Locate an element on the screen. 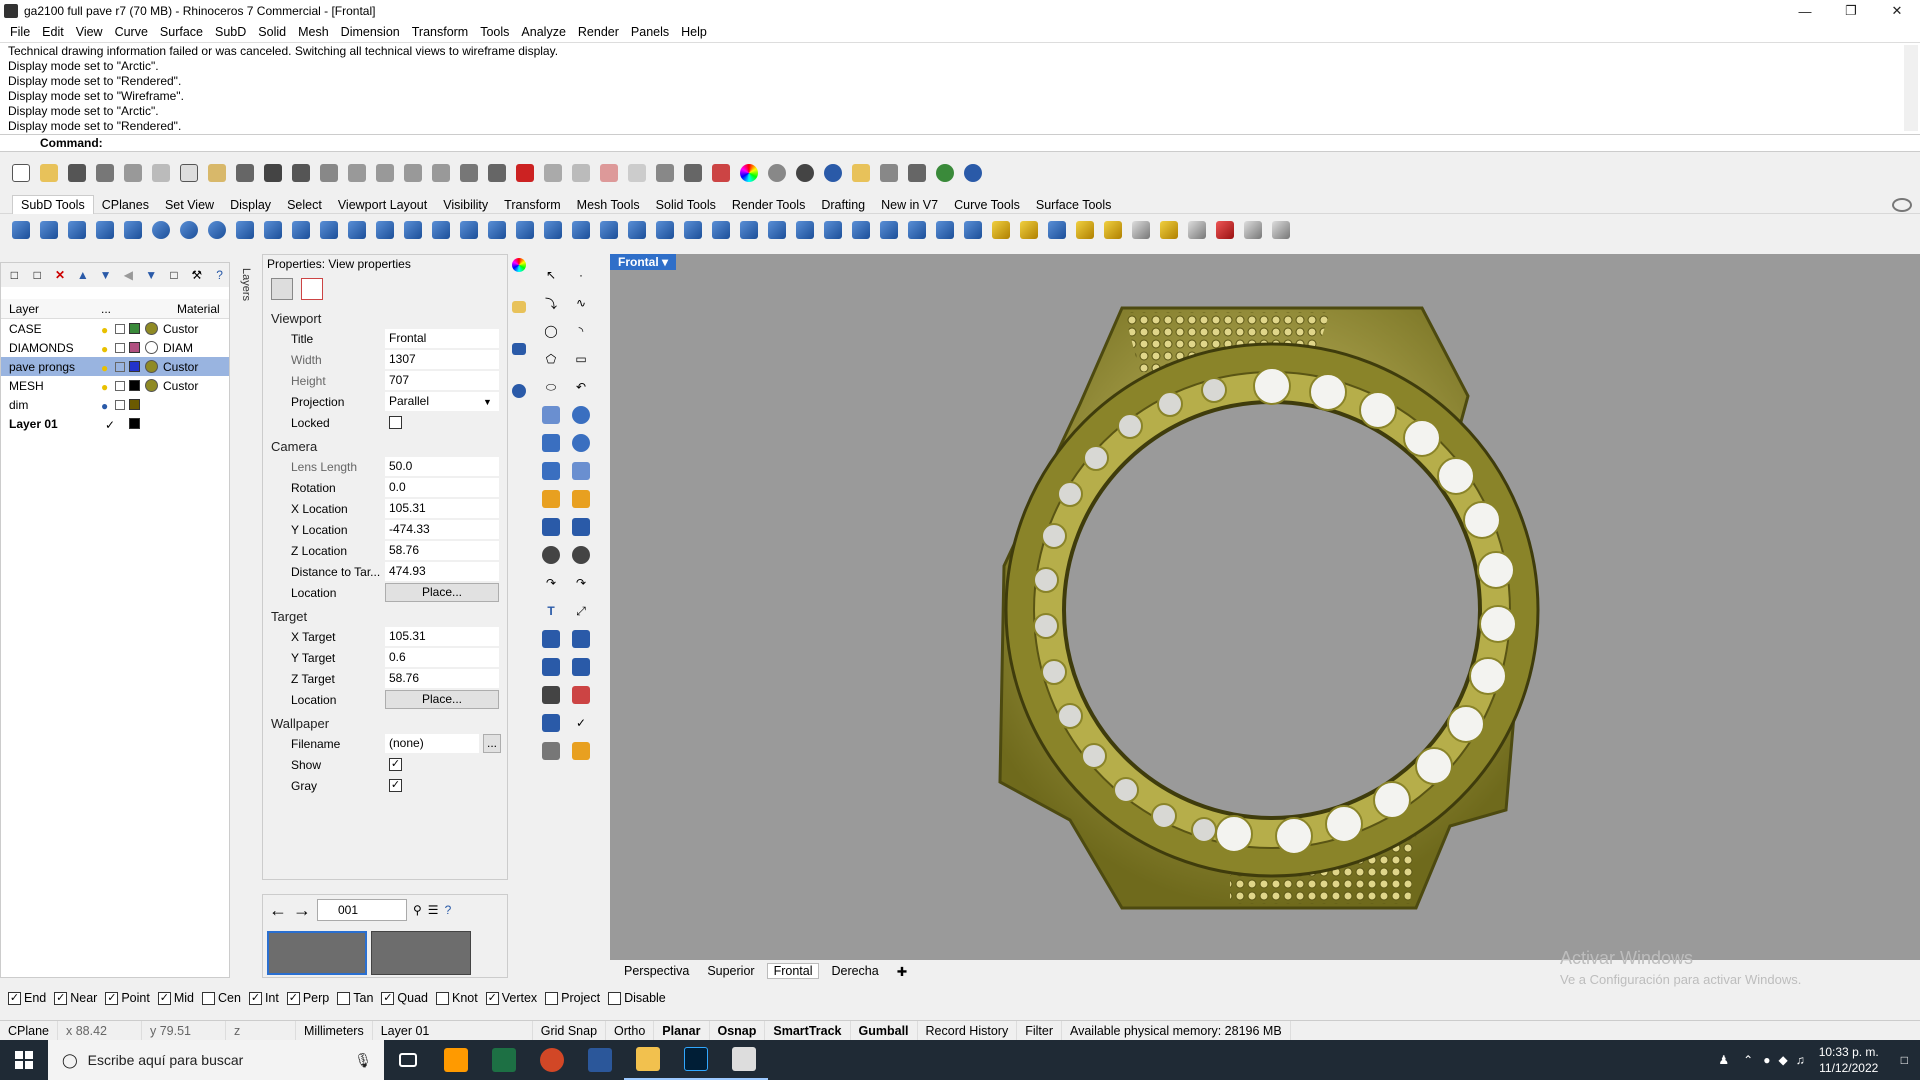 This screenshot has height=1080, width=1920. join-icon is located at coordinates (551, 555).